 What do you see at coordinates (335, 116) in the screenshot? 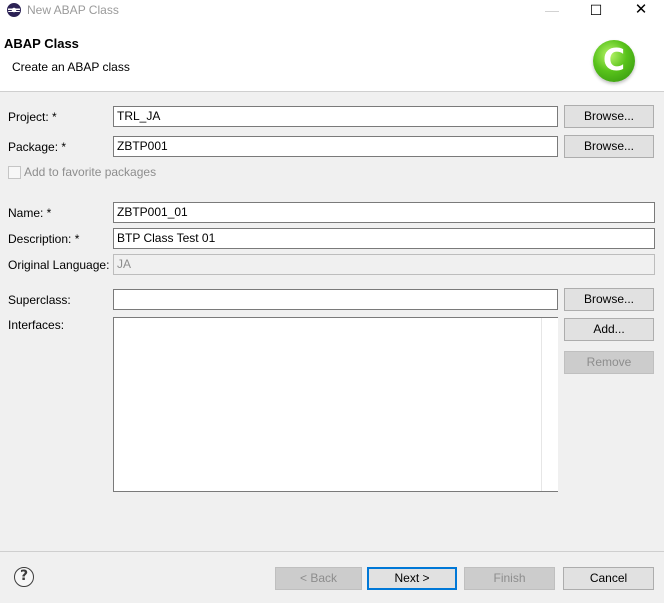
I see `project-field: TRL_JA` at bounding box center [335, 116].